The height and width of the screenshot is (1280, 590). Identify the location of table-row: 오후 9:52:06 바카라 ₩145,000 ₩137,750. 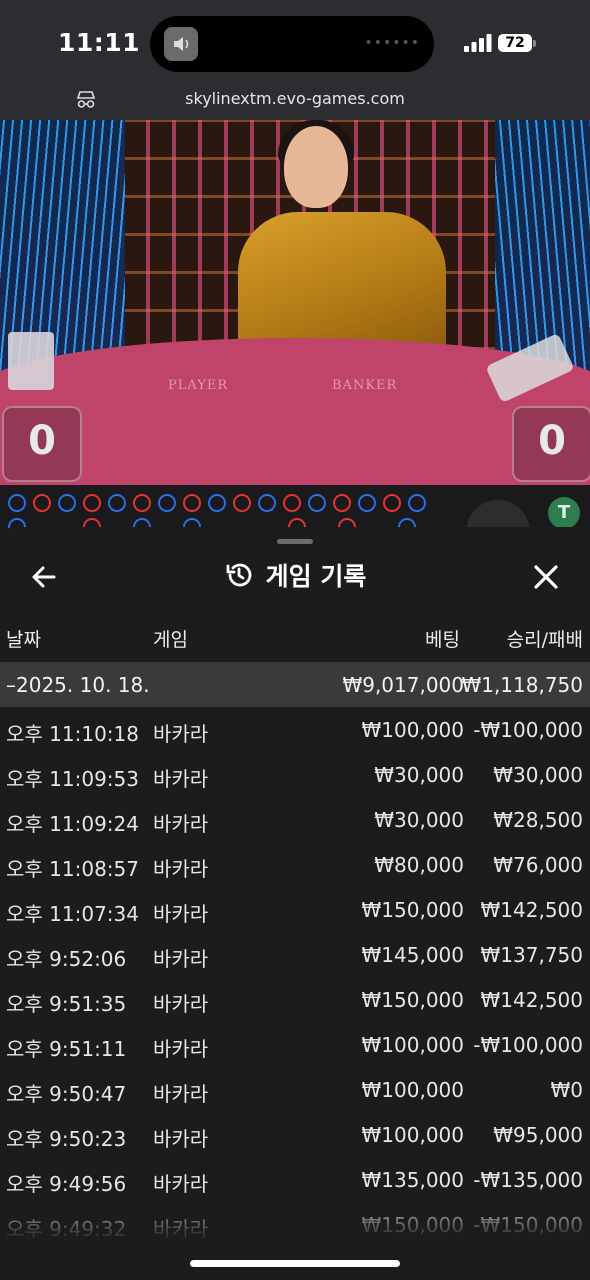
(295, 954).